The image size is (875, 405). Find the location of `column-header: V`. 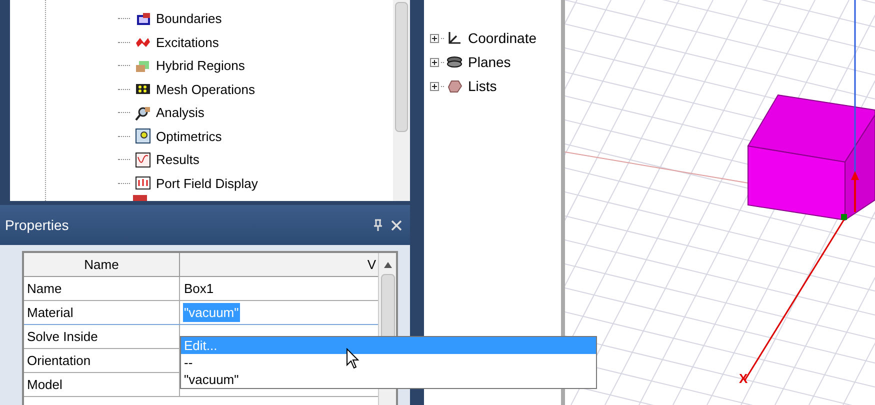

column-header: V is located at coordinates (279, 264).